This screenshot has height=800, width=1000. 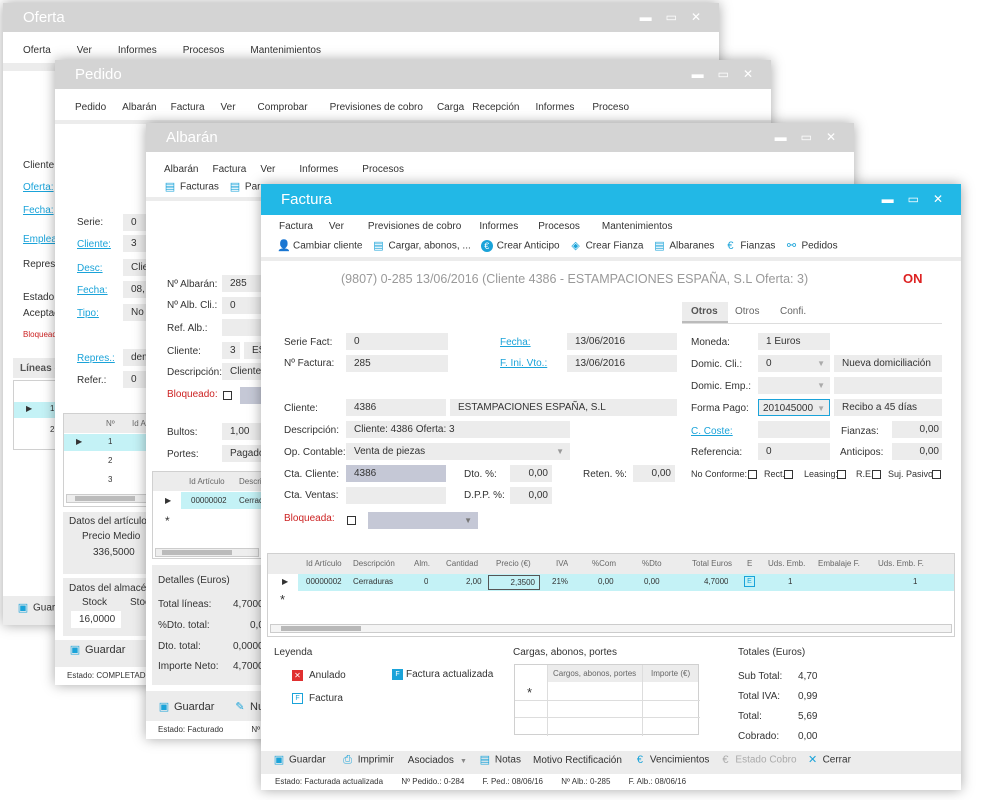 What do you see at coordinates (253, 350) in the screenshot?
I see `cliente-name-field: ES` at bounding box center [253, 350].